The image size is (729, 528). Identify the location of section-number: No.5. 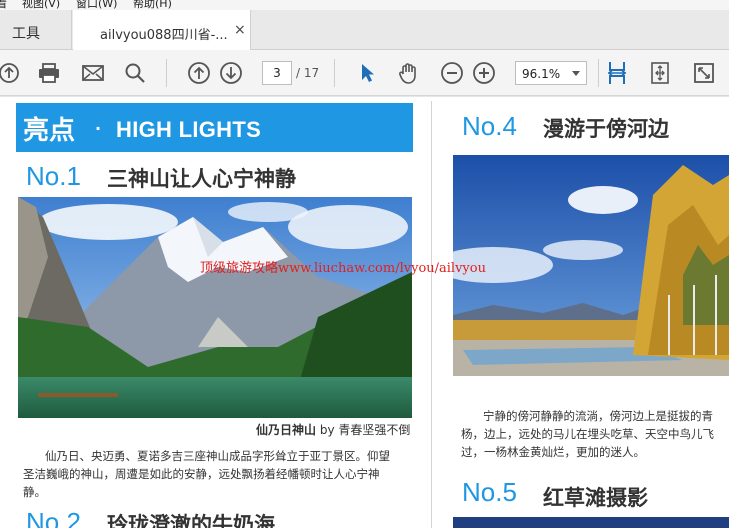
(489, 492).